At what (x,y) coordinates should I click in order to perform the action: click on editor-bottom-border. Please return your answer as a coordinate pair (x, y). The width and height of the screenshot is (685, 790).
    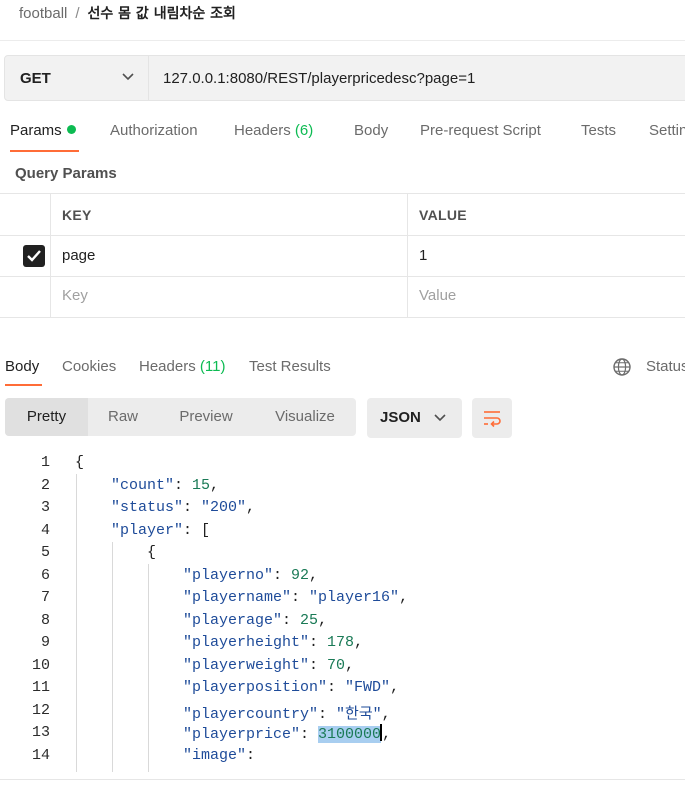
    Looking at the image, I should click on (342, 779).